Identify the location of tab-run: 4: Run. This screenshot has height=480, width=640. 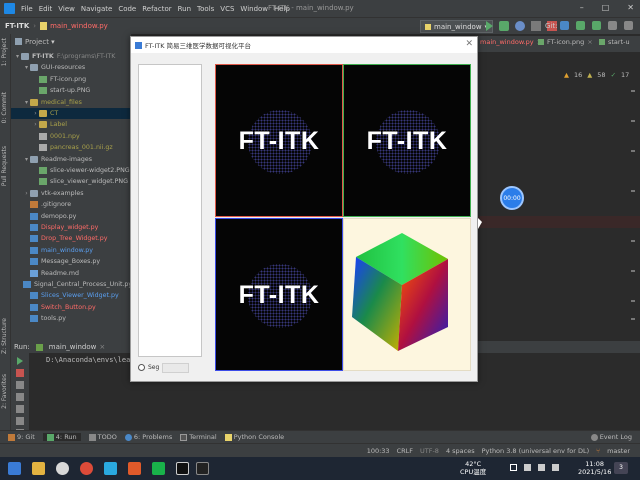
(61, 437).